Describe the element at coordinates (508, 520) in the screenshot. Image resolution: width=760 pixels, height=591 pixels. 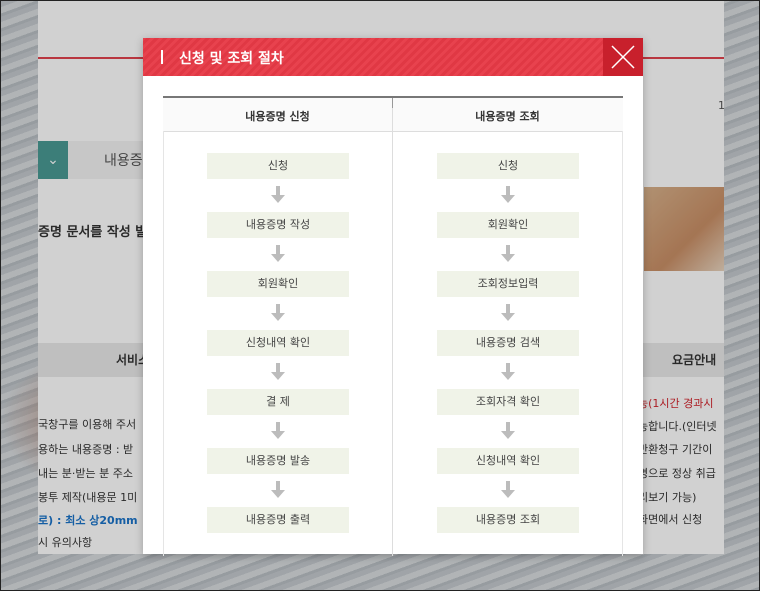
I see `step-box: 내용증명 조회` at that location.